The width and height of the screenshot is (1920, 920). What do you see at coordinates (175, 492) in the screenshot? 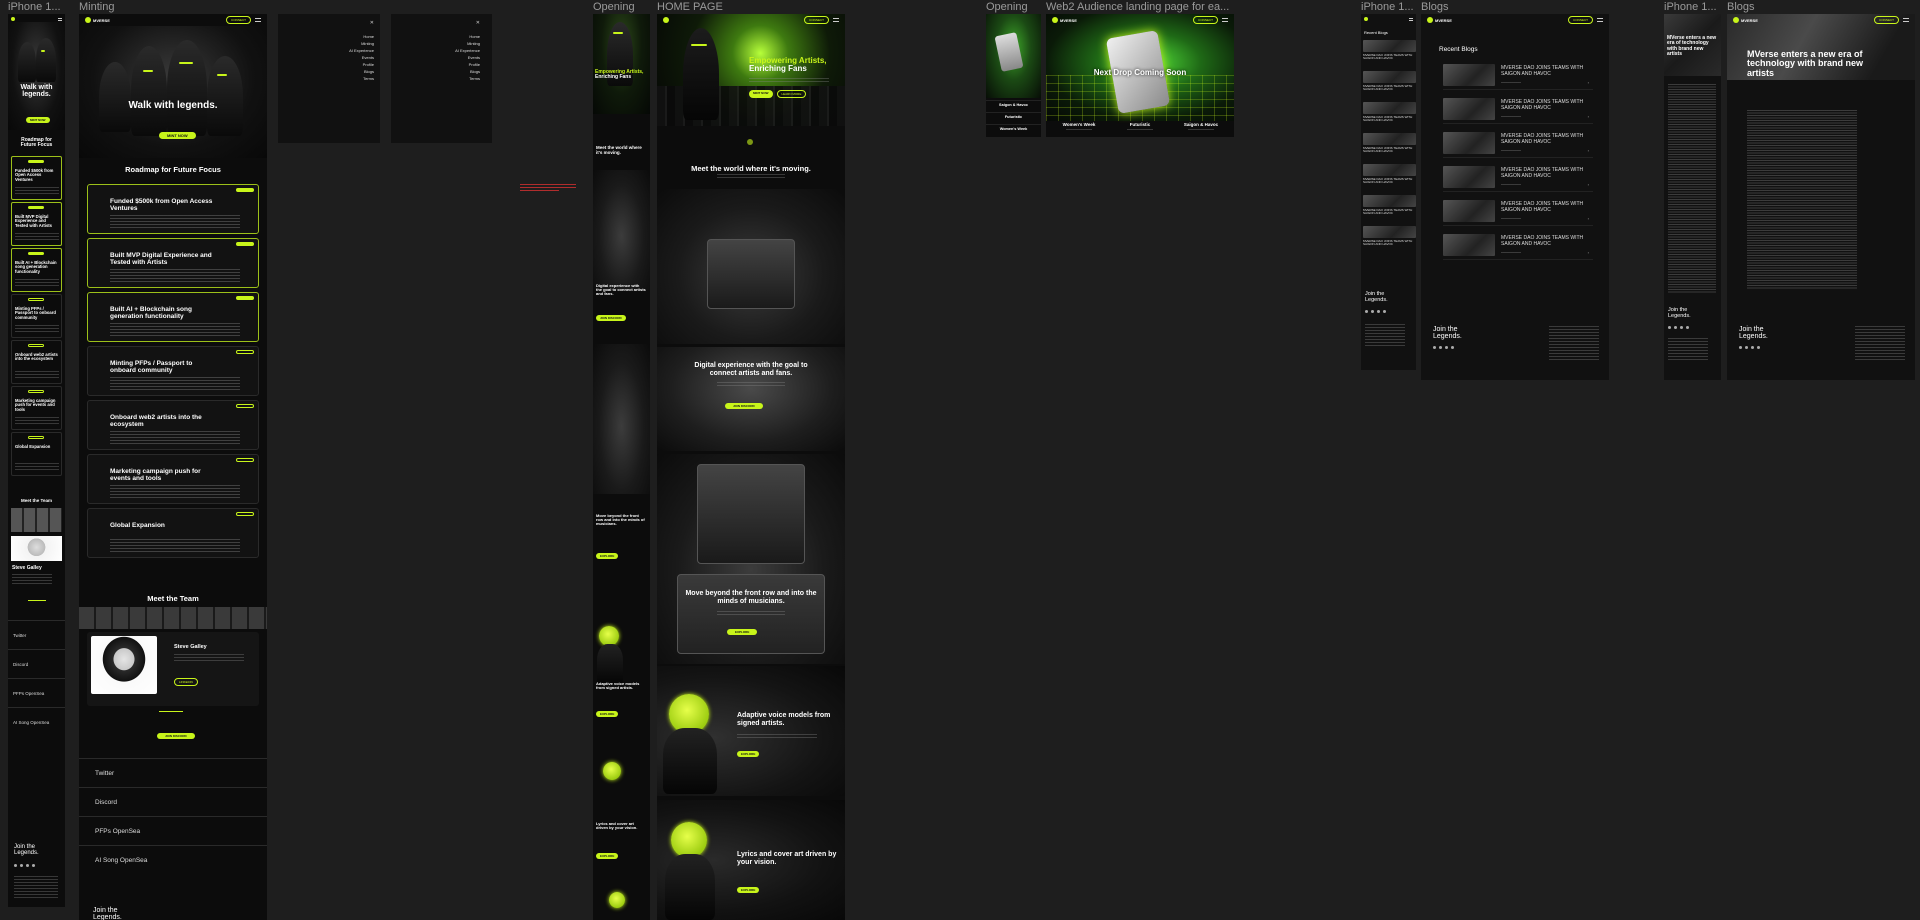
I see `roadmap-description` at bounding box center [175, 492].